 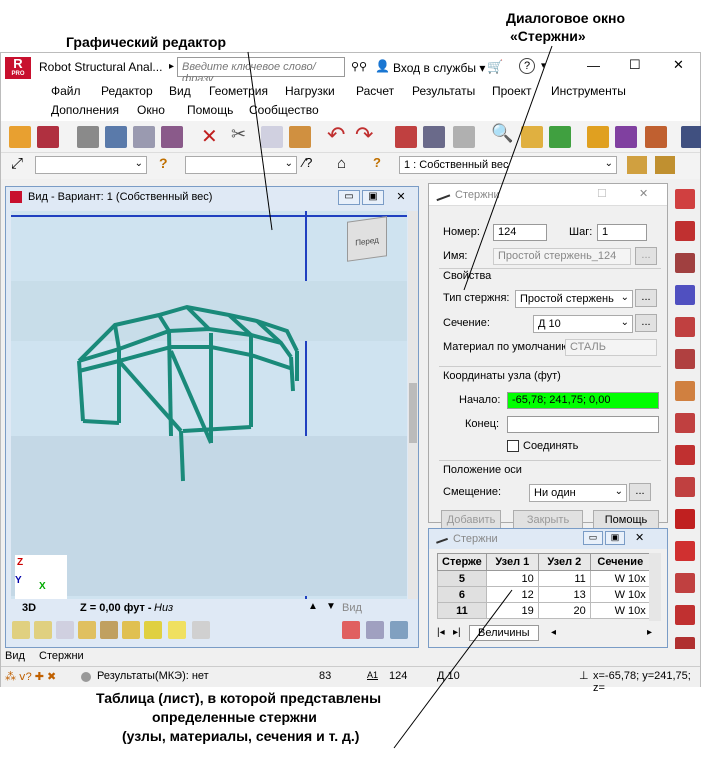 What do you see at coordinates (453, 669) in the screenshot?
I see `pointer-table` at bounding box center [453, 669].